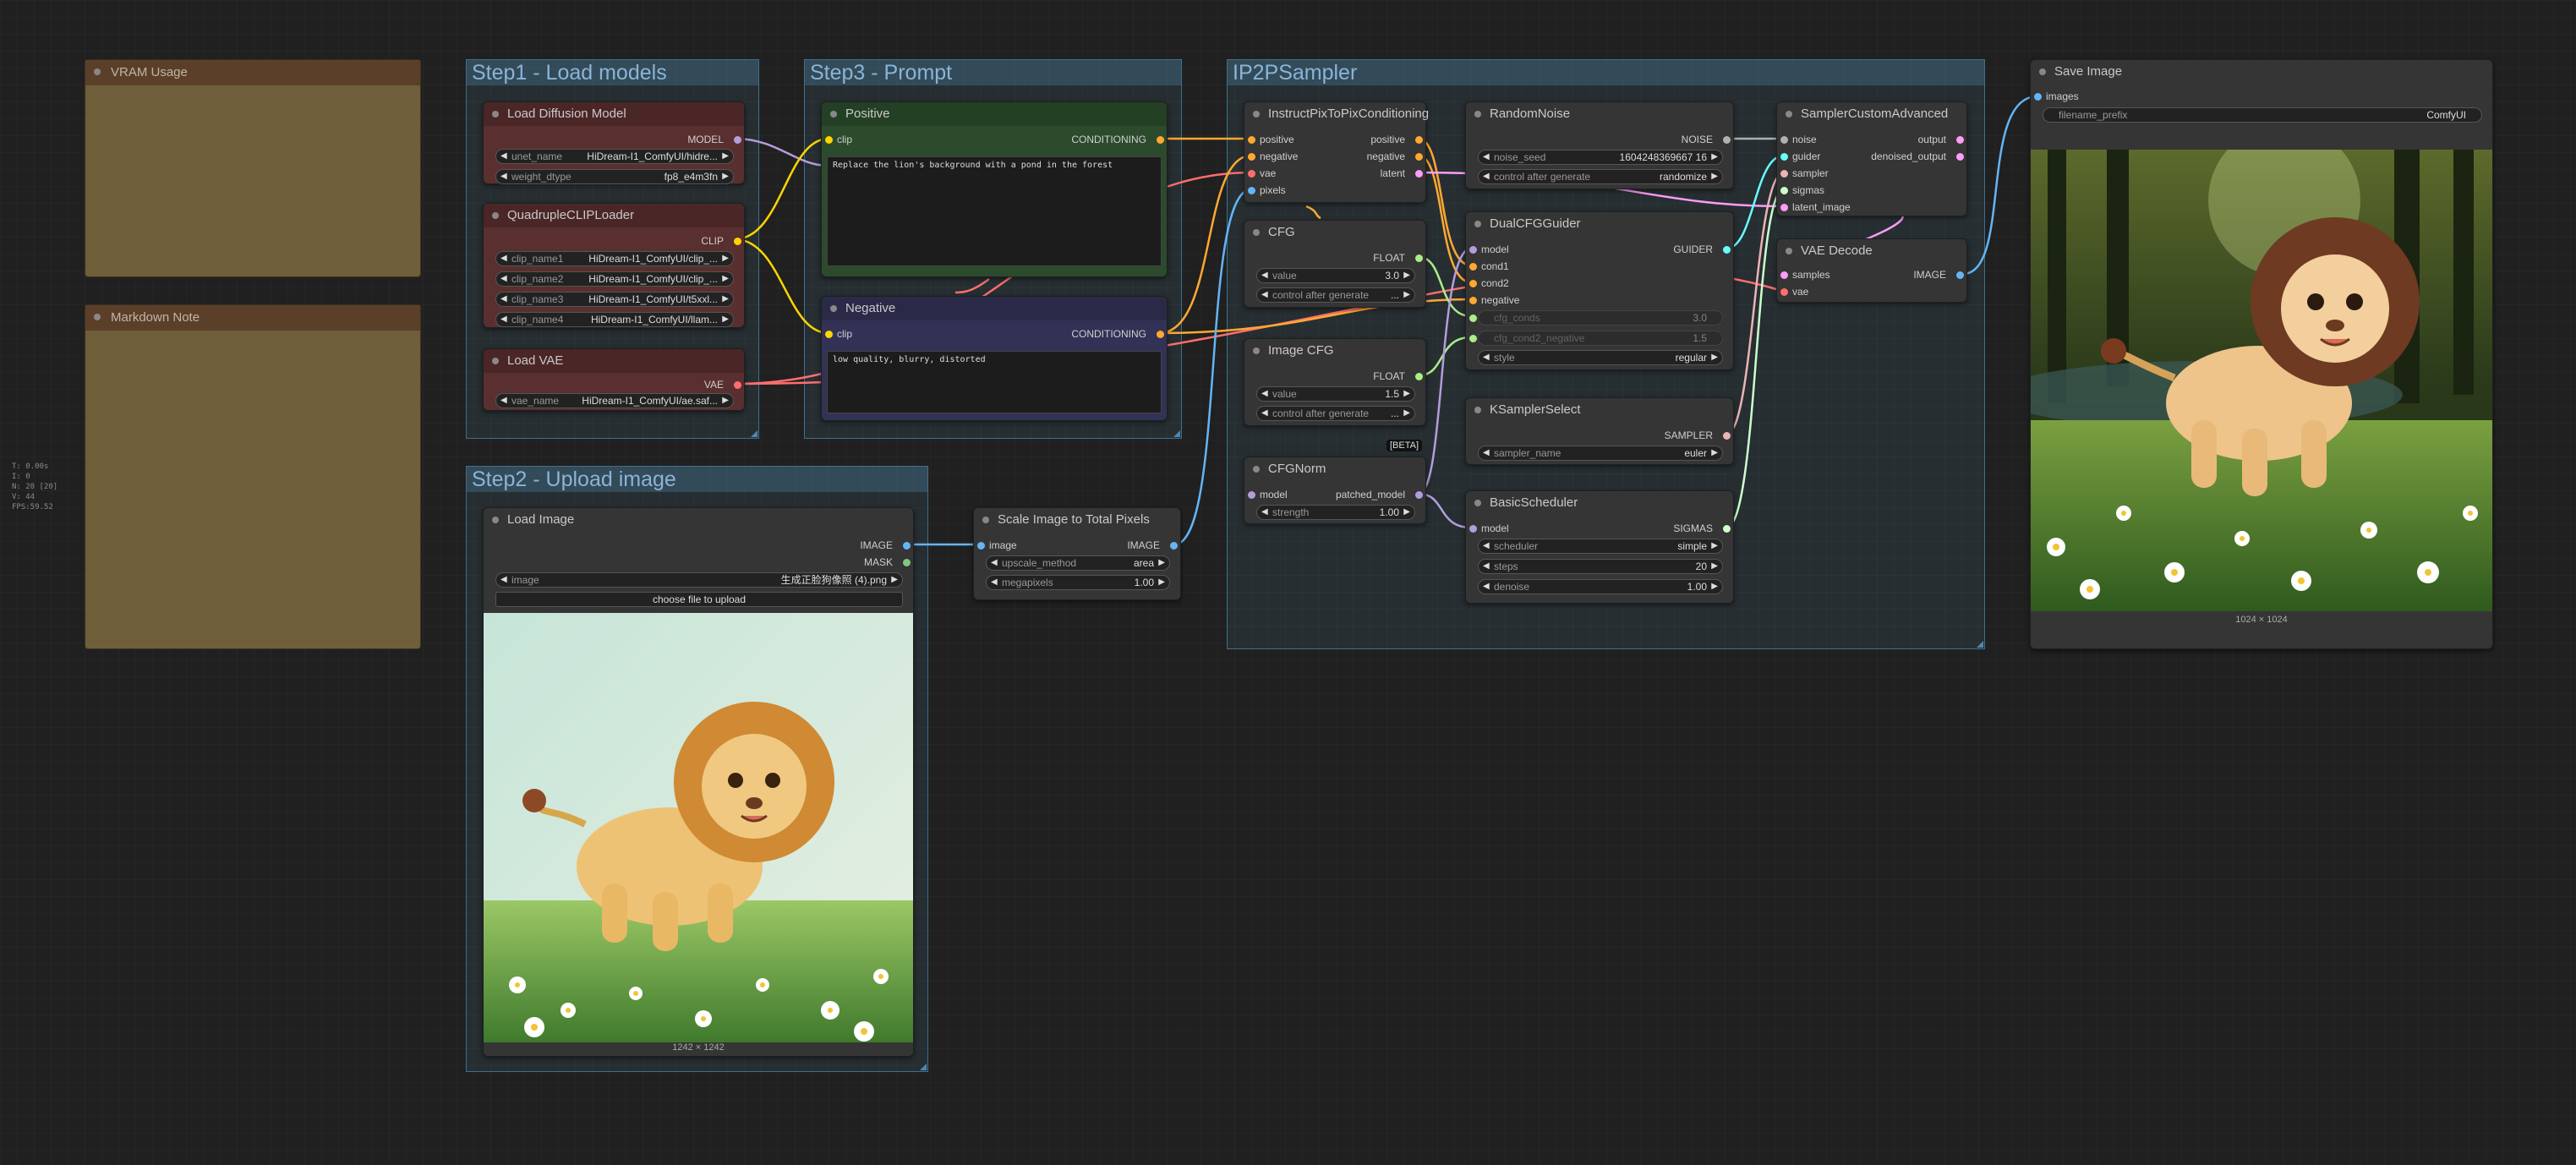 The height and width of the screenshot is (1165, 2576). Describe the element at coordinates (737, 385) in the screenshot. I see `output-socket-vae` at that location.